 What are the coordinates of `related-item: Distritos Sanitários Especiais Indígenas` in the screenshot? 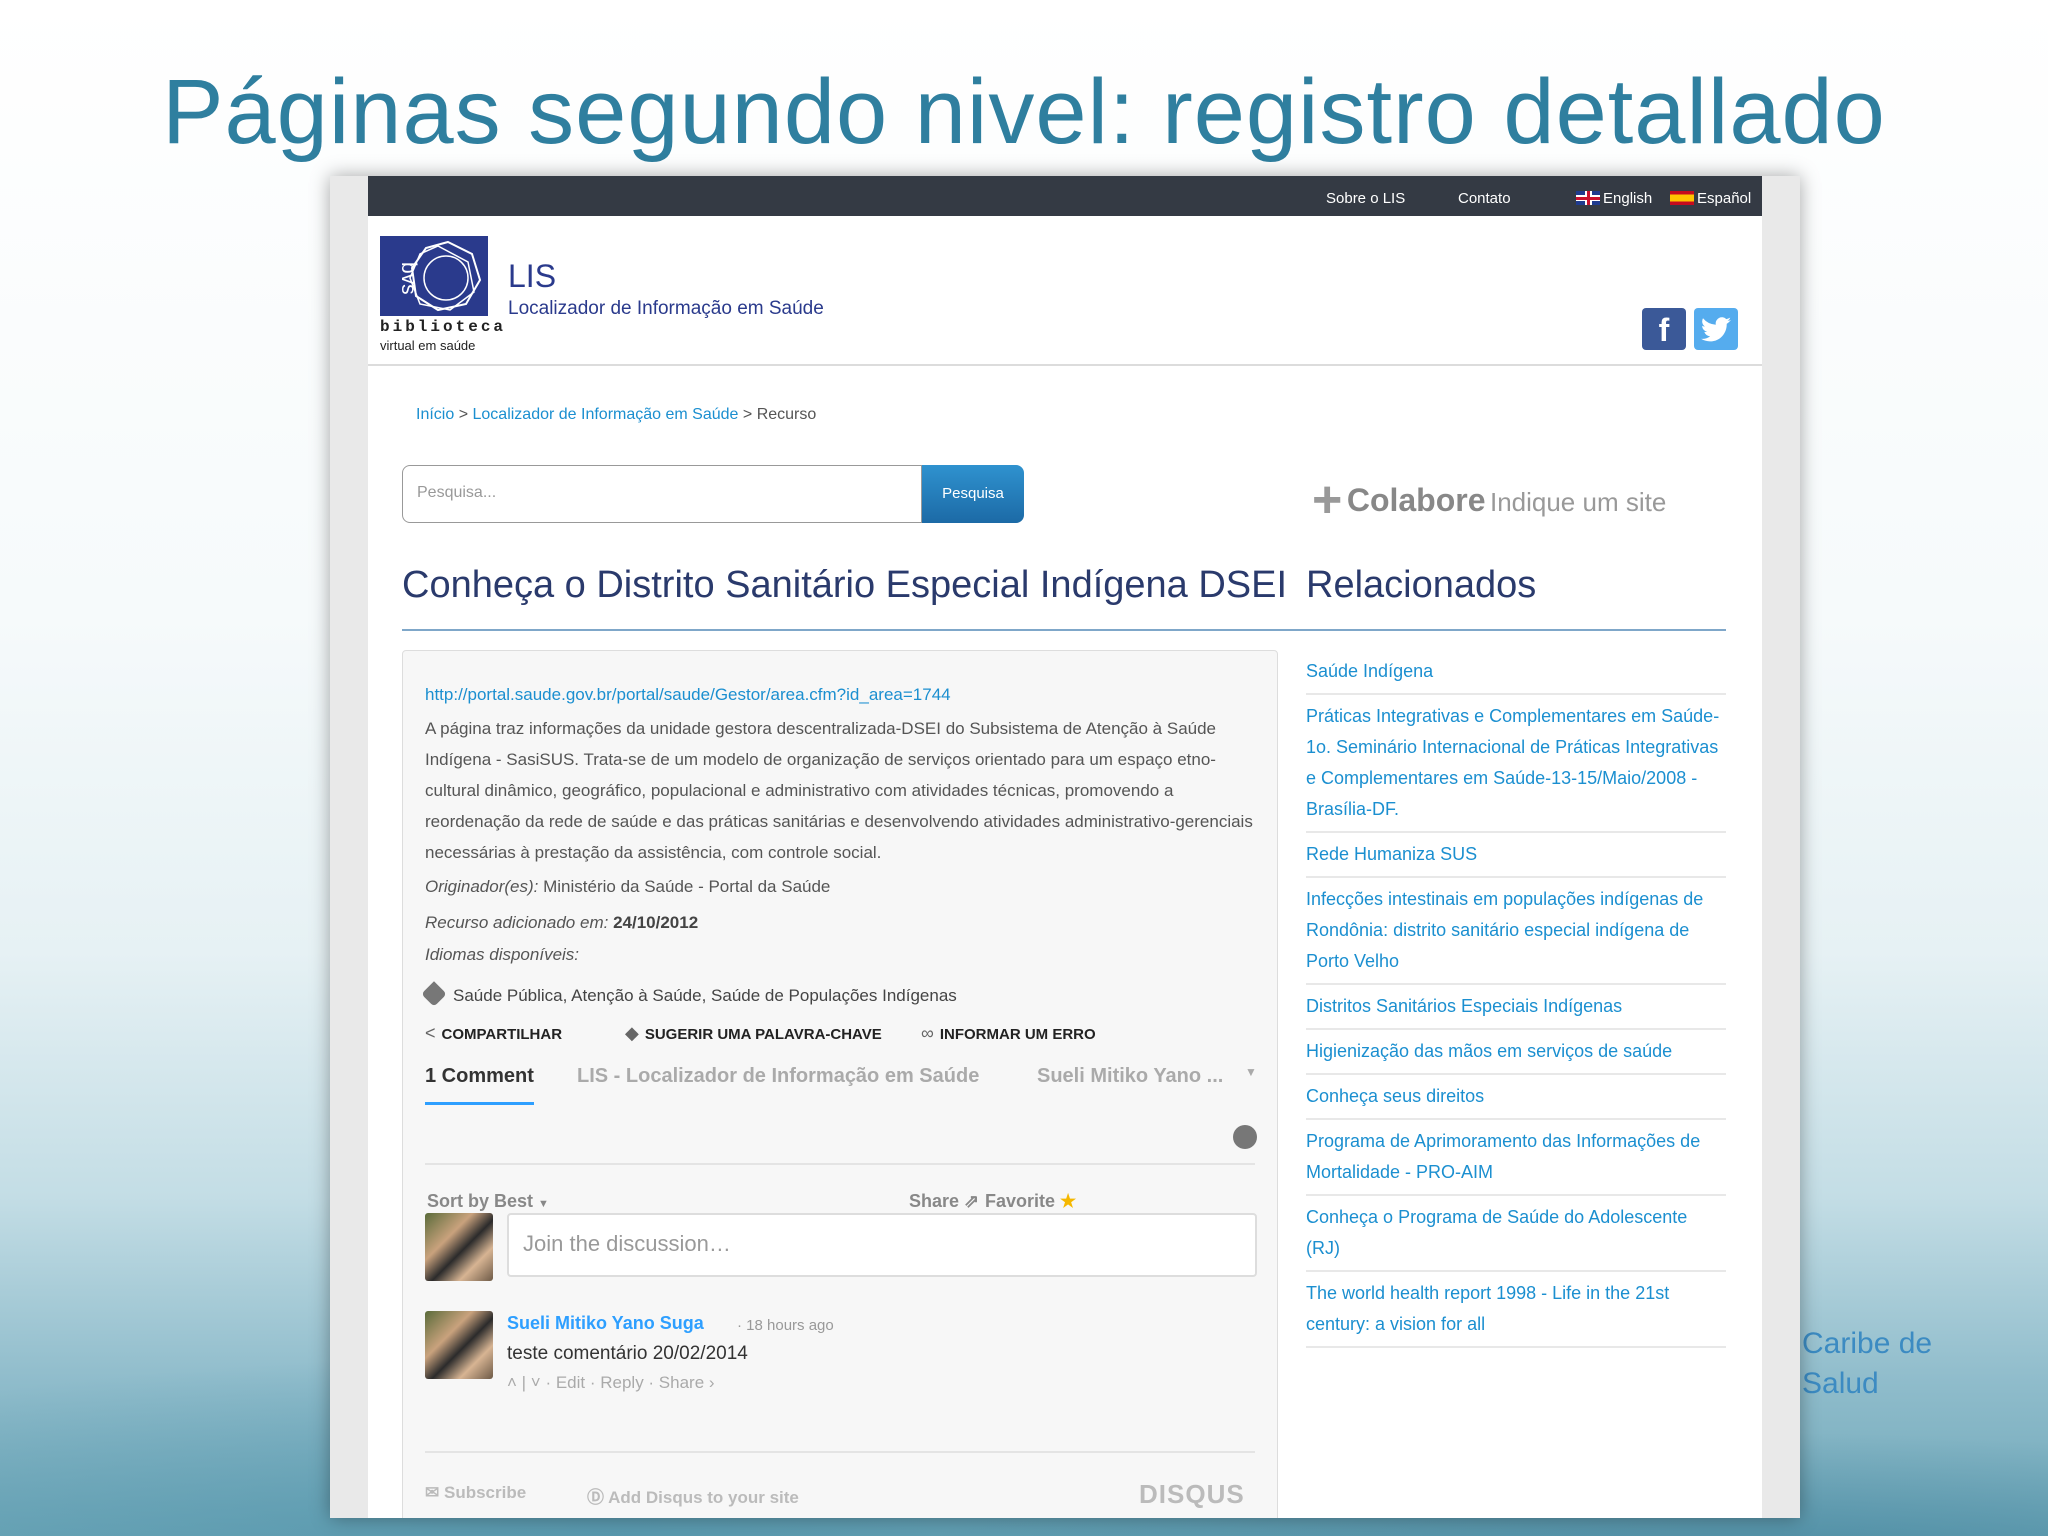 It's located at (1516, 1007).